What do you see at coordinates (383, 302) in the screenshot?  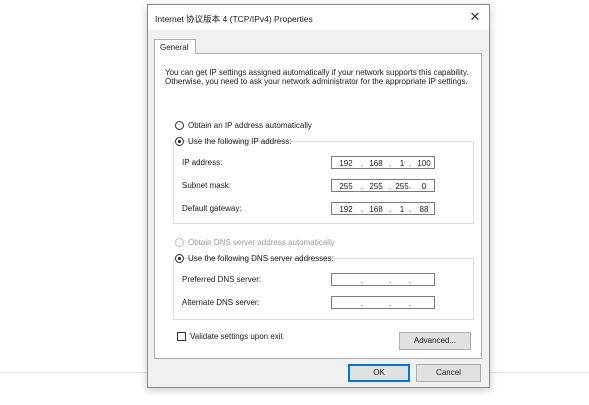 I see `alternate-dns-input: . . .` at bounding box center [383, 302].